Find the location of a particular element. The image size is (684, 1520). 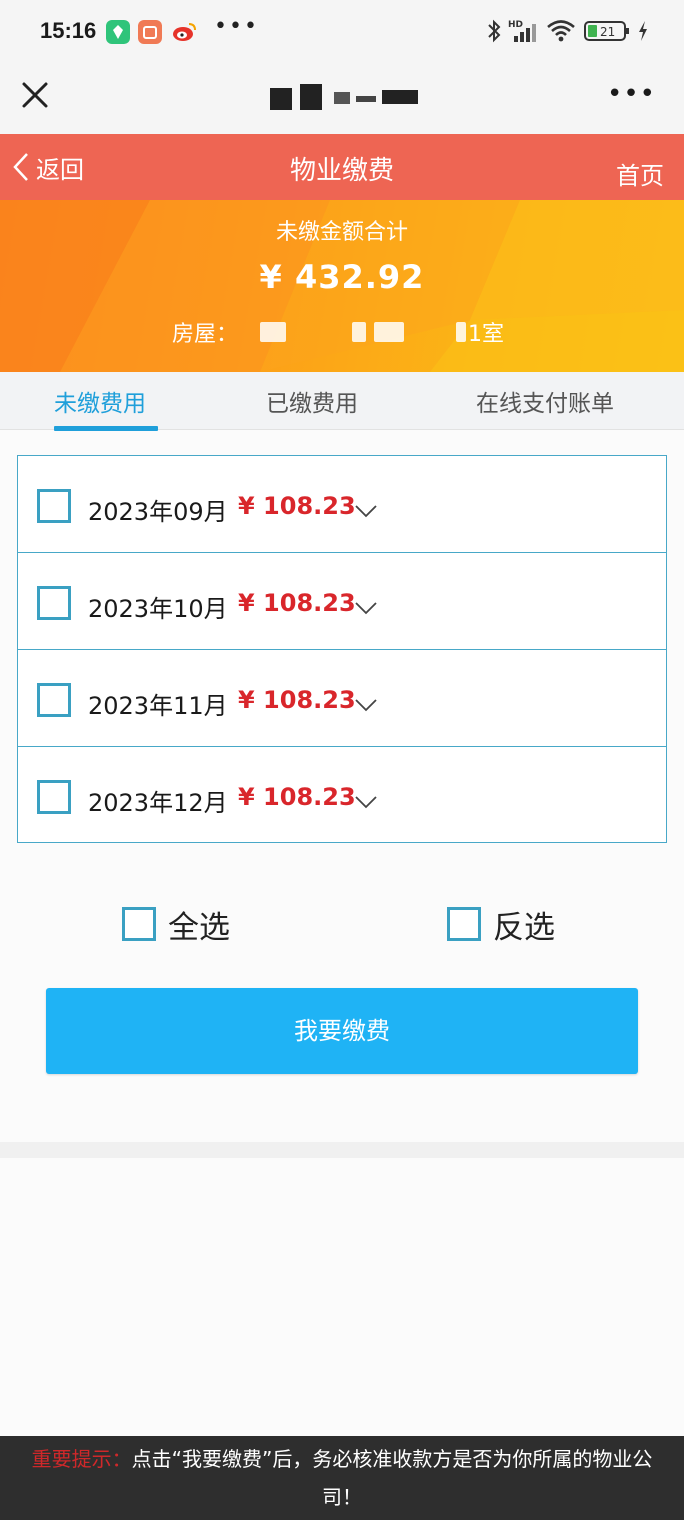

notice-label: 重要提示： is located at coordinates (81, 1459).